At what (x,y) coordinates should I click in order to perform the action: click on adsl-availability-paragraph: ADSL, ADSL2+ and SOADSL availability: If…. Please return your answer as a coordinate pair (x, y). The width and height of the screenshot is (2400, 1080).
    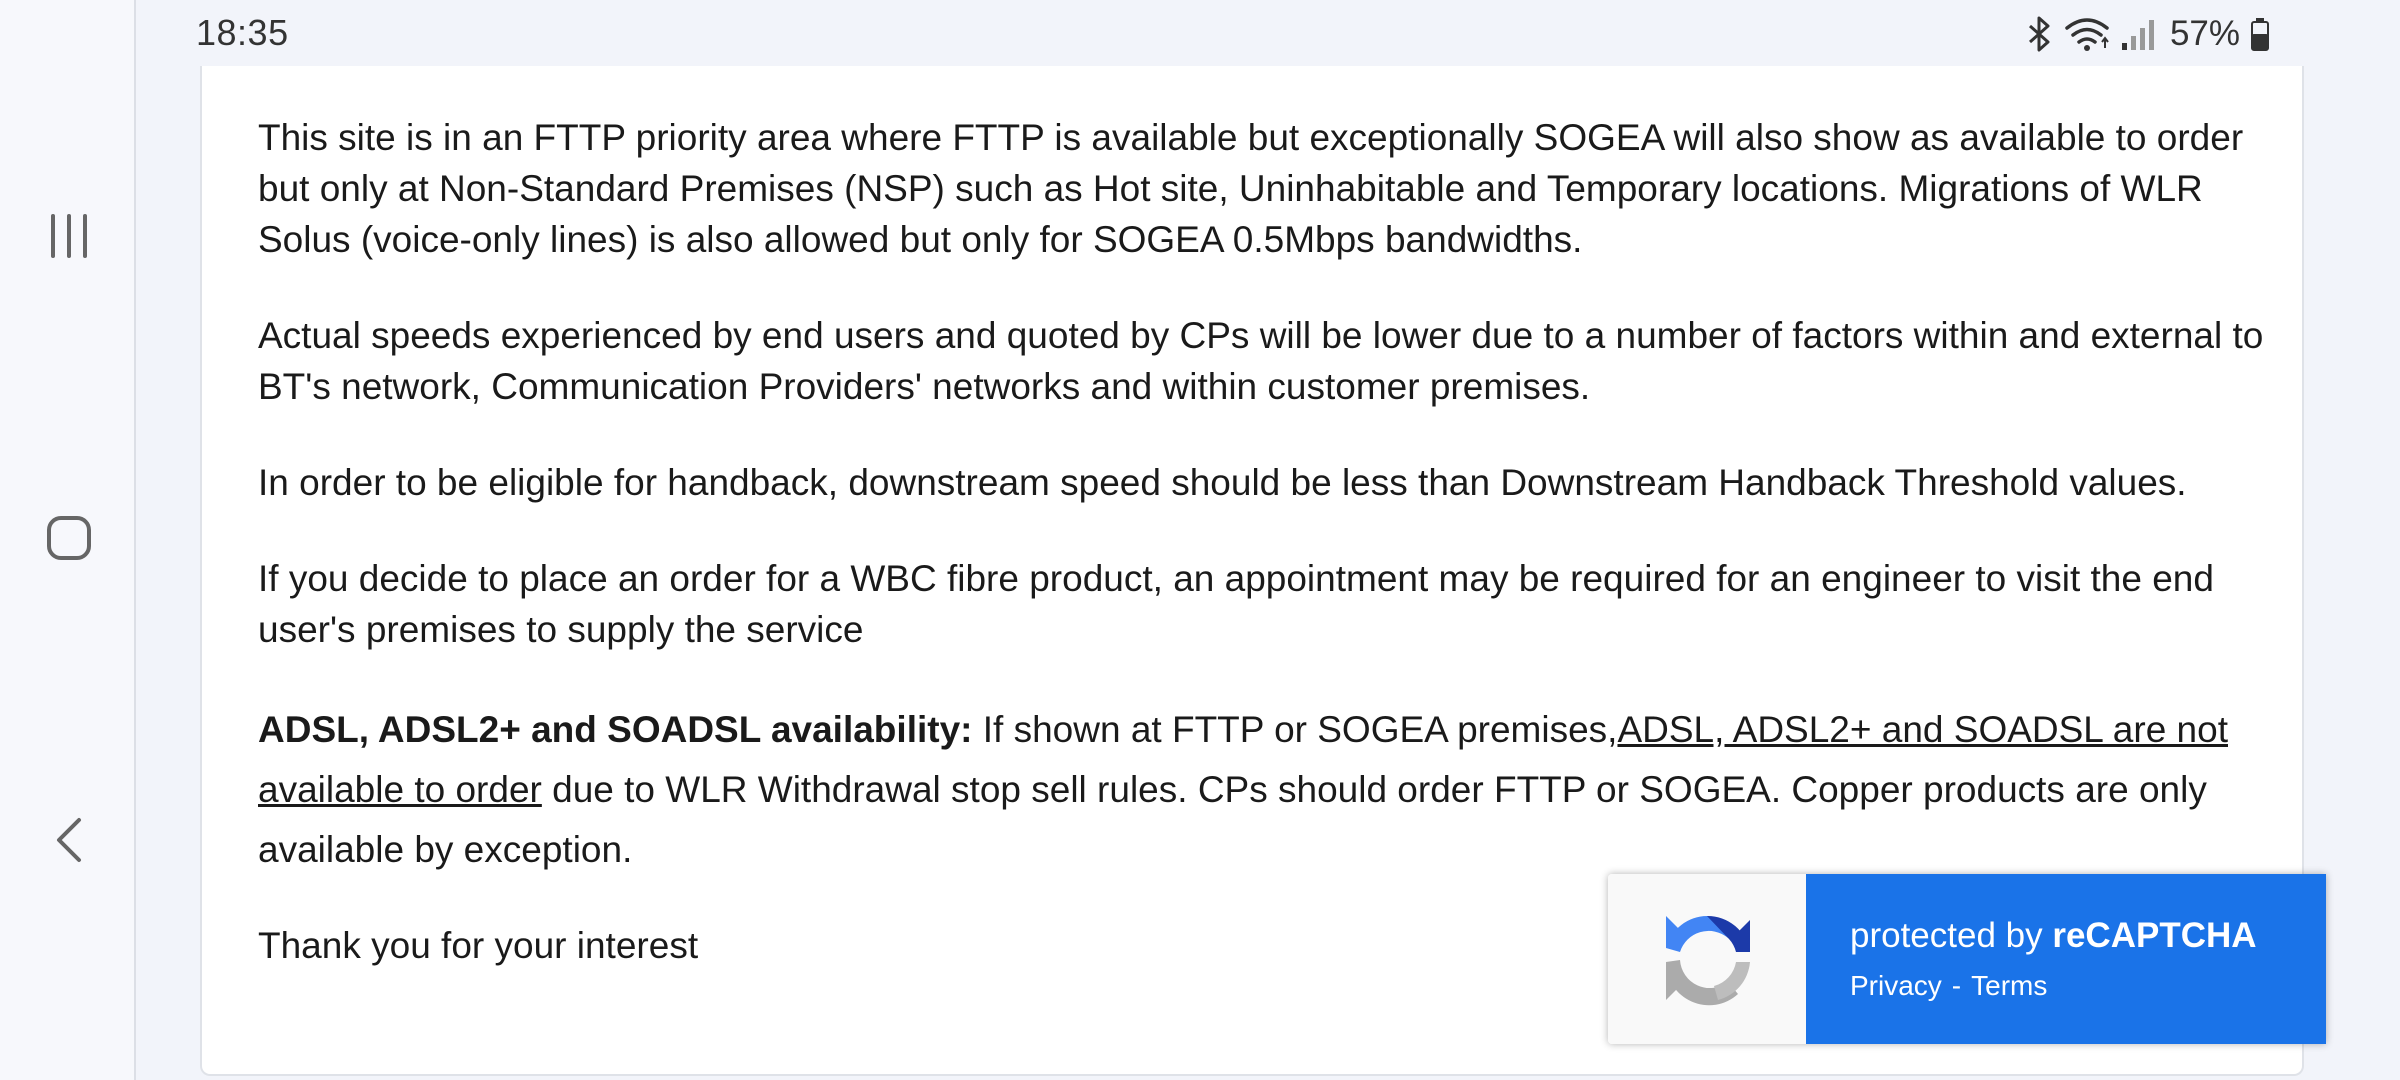
    Looking at the image, I should click on (1278, 790).